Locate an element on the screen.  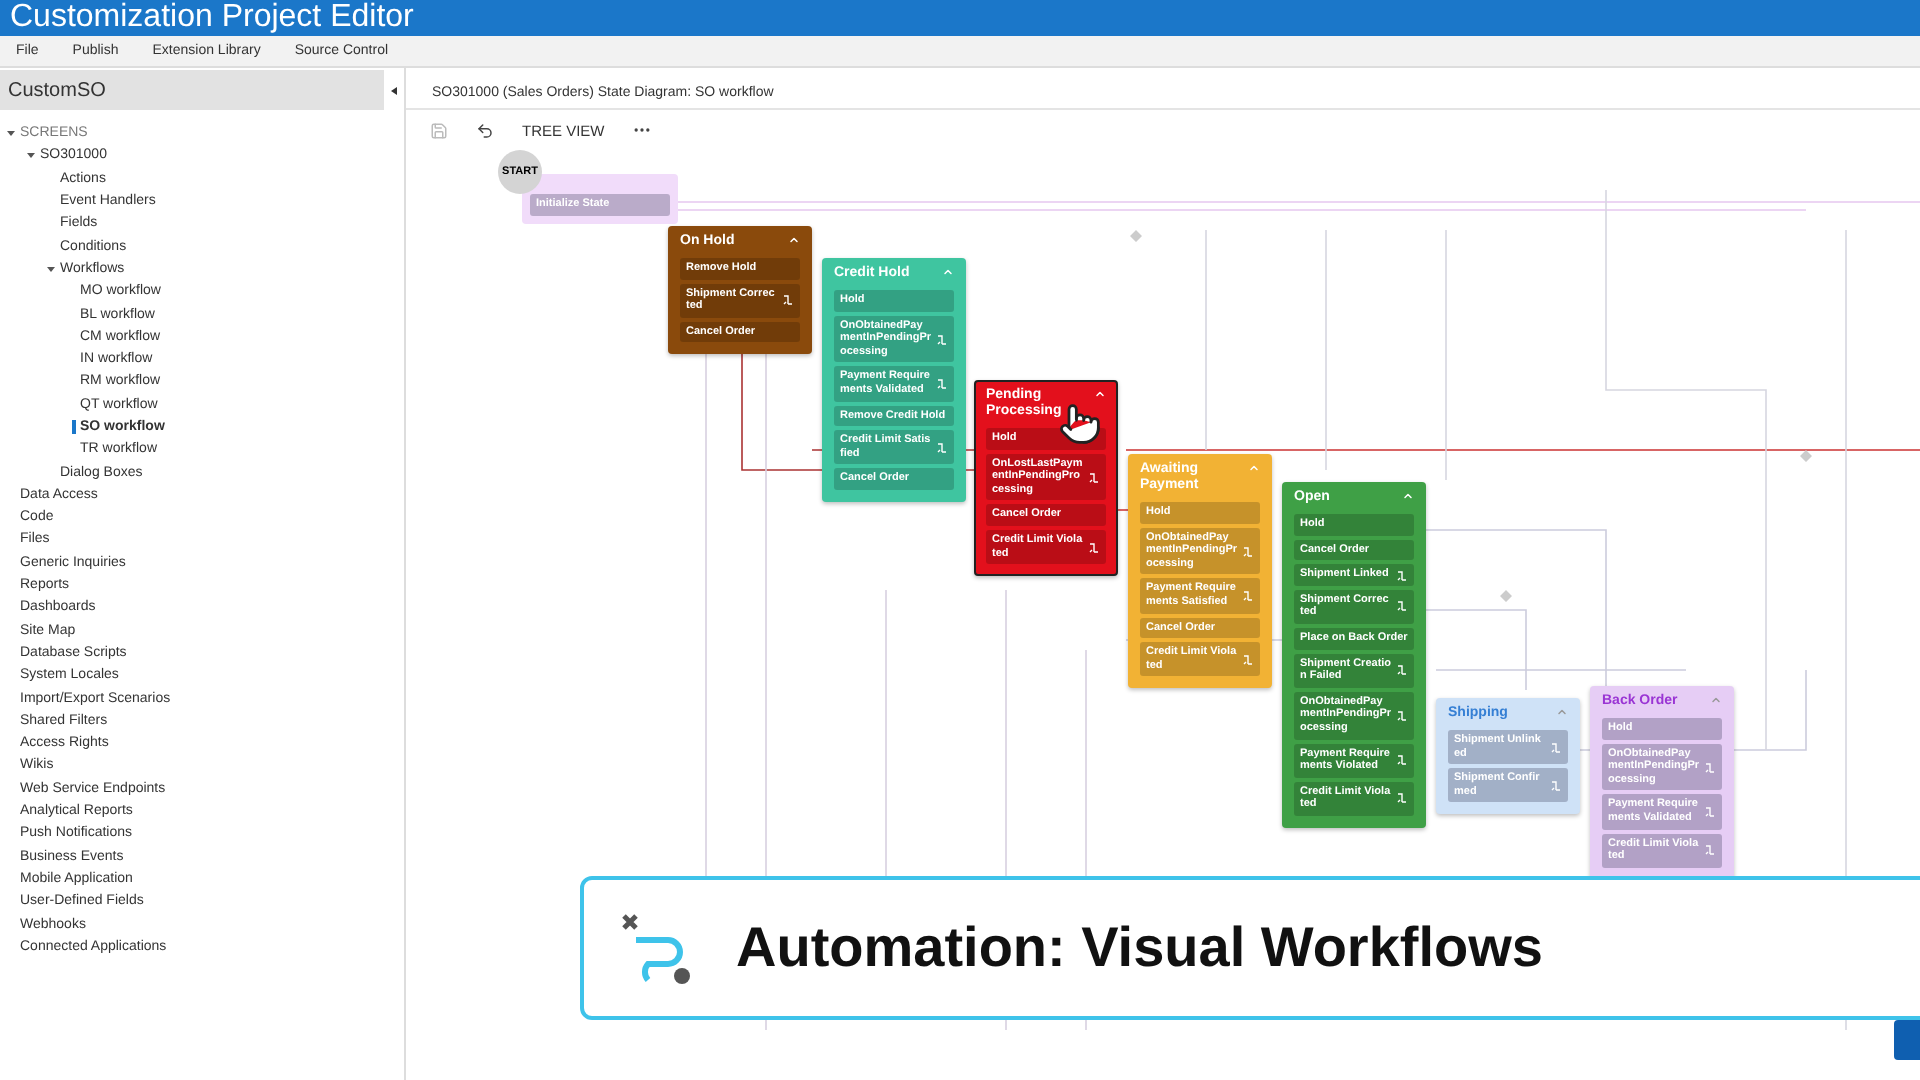
undo-icon is located at coordinates (485, 130).